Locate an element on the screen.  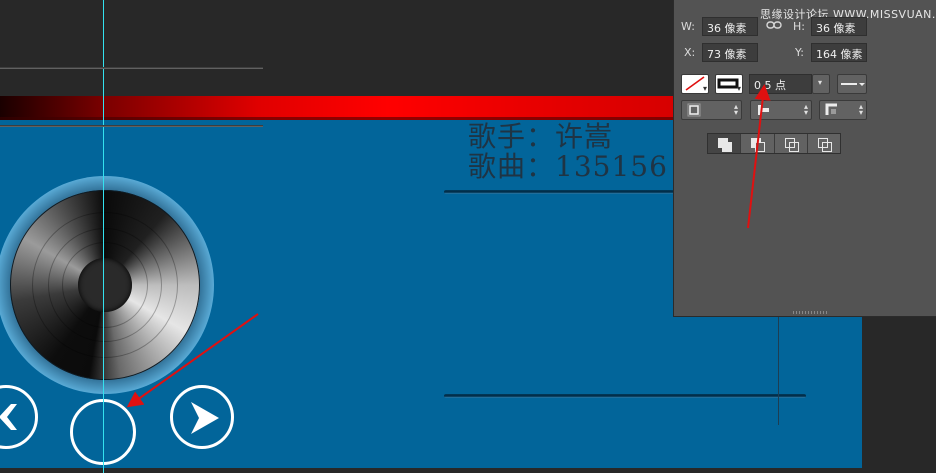
intersect-shapes-button is located at coordinates (791, 143).